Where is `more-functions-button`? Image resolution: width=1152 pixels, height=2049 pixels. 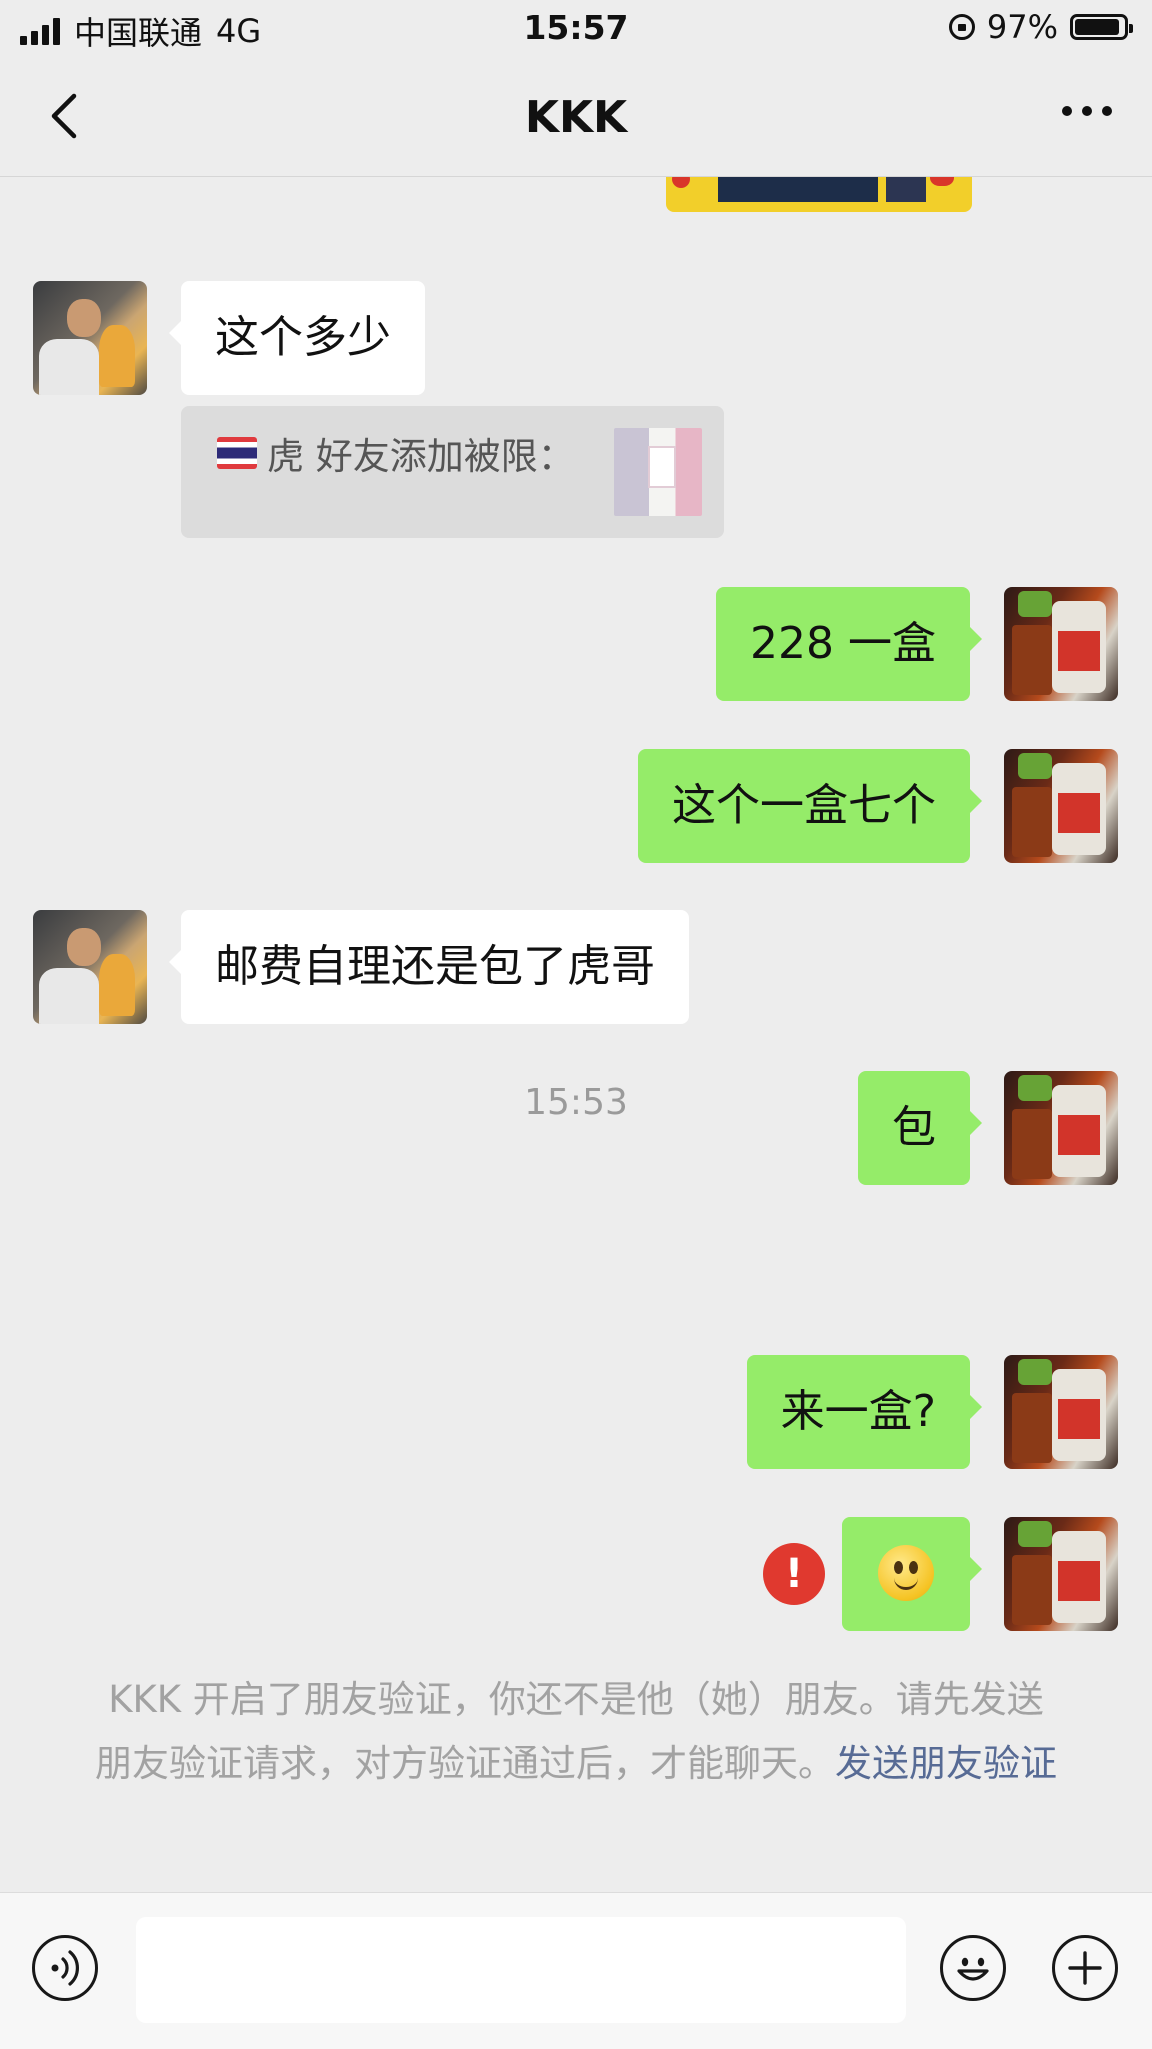 more-functions-button is located at coordinates (1085, 1968).